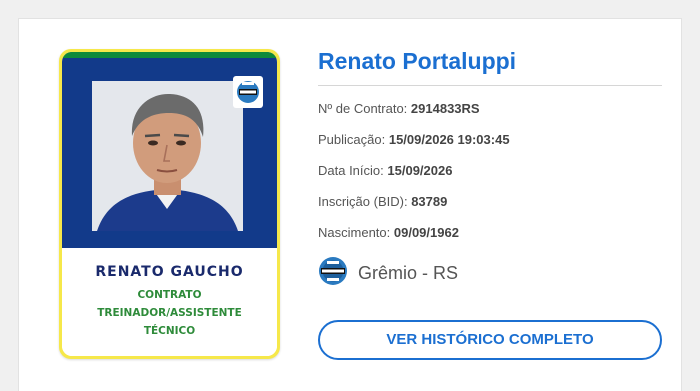 The image size is (700, 391). Describe the element at coordinates (420, 170) in the screenshot. I see `start-date-value: 15/09/2026` at that location.